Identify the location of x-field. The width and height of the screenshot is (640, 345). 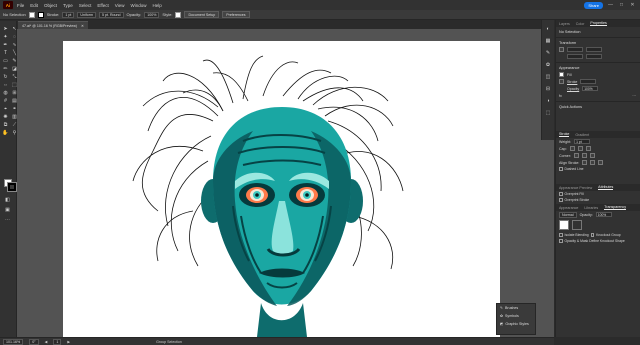
(575, 49).